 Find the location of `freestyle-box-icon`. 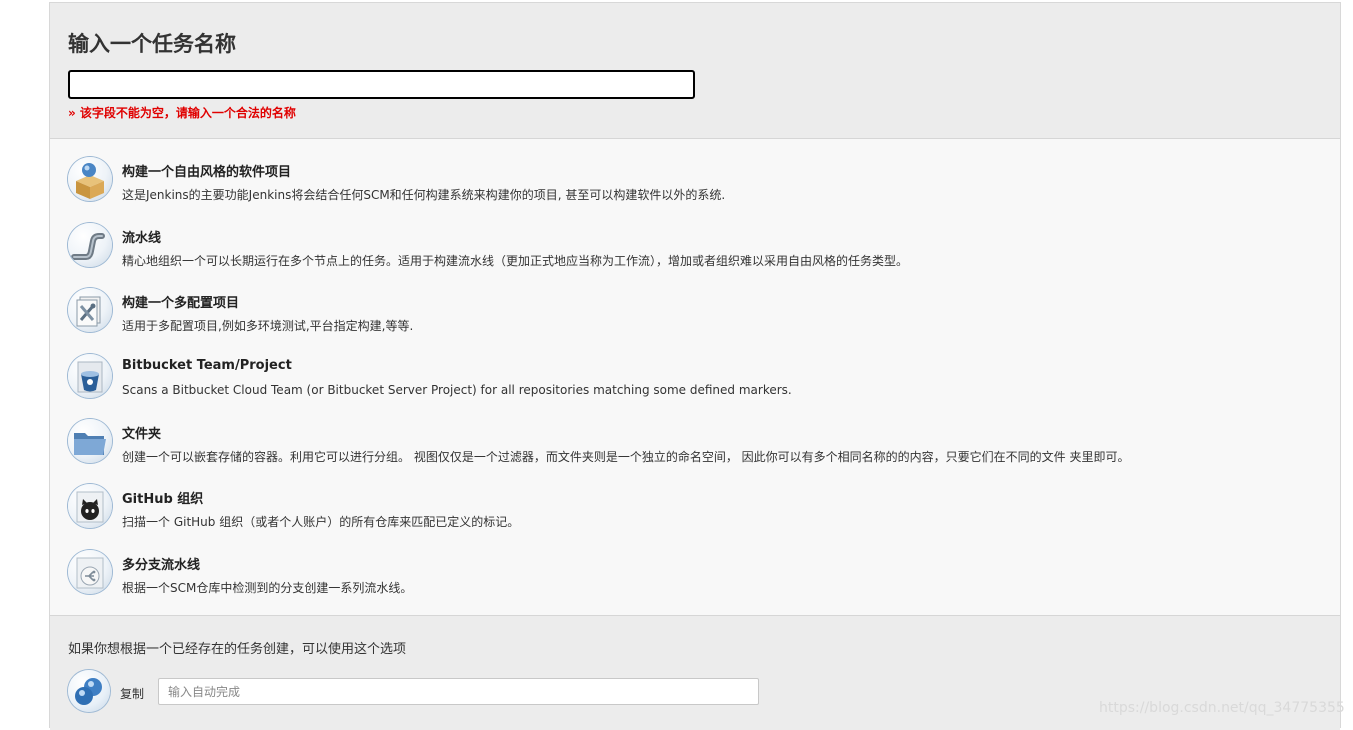

freestyle-box-icon is located at coordinates (90, 179).